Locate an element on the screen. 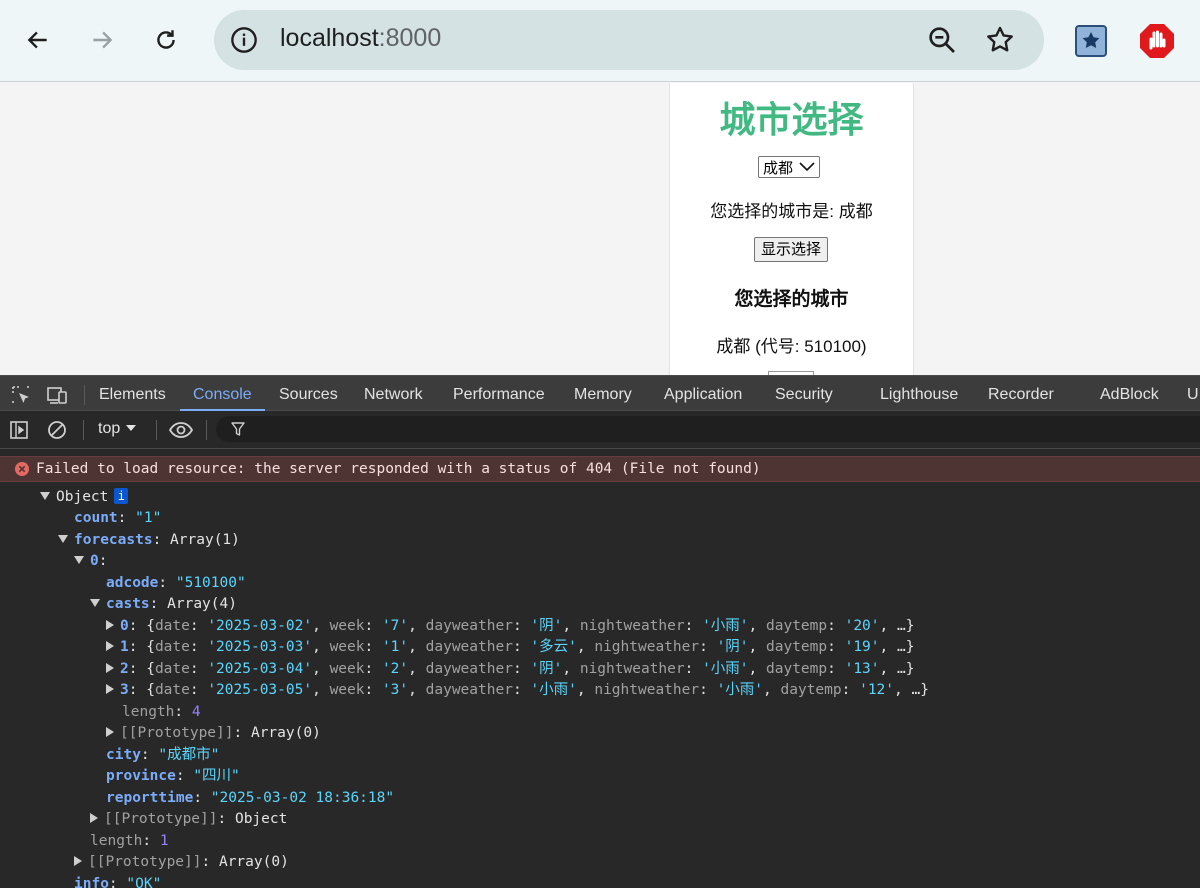 The width and height of the screenshot is (1200, 888). selected-city-text: 您选择的城市是: 成都 is located at coordinates (791, 211).